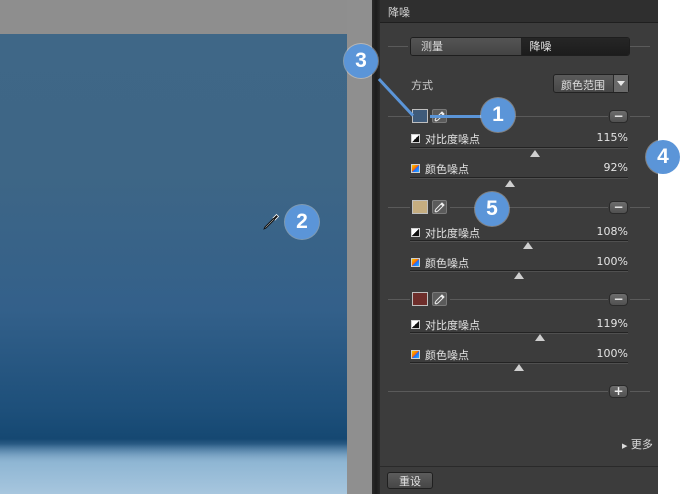 Image resolution: width=686 pixels, height=494 pixels. Describe the element at coordinates (608, 137) in the screenshot. I see `range-1-contrast-value: 115%` at that location.